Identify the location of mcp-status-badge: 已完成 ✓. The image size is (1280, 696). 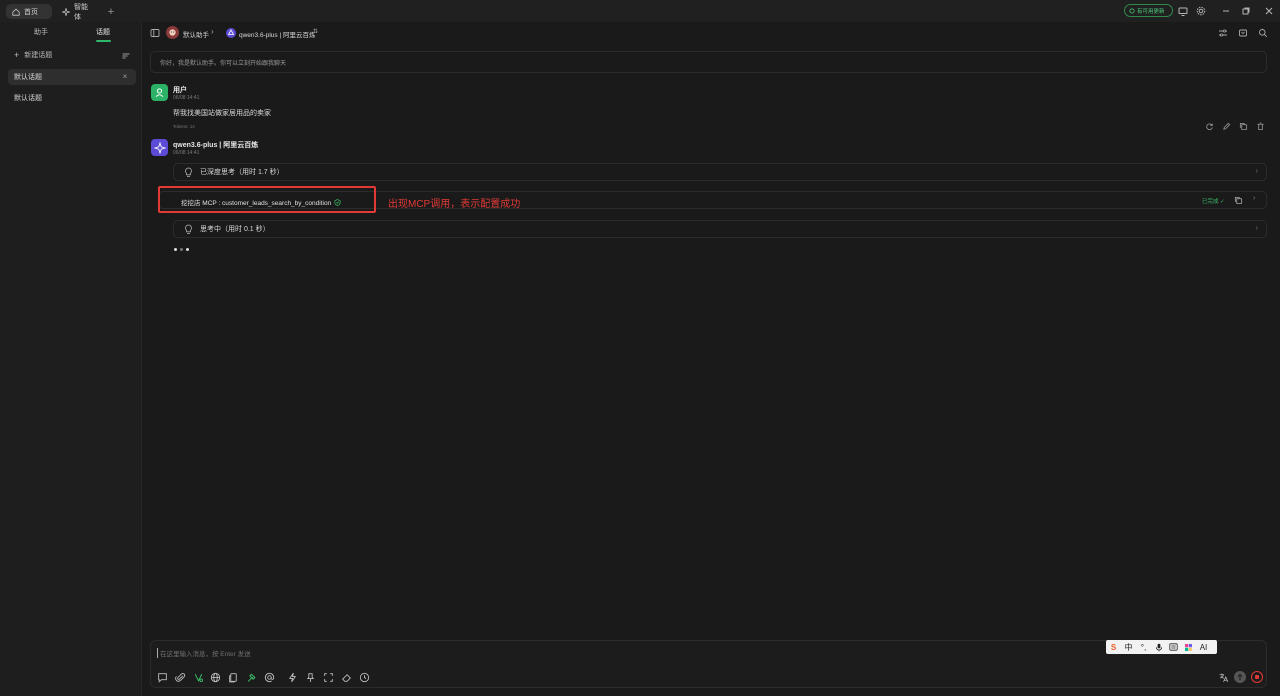
(1213, 202).